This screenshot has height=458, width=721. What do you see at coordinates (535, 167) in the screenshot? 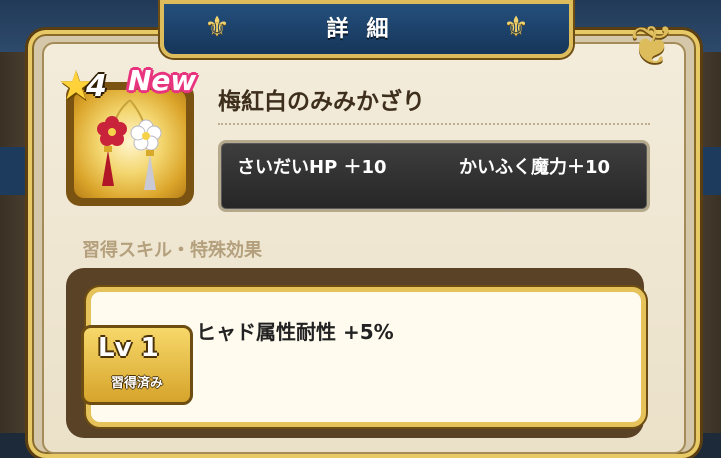
I see `stat-healing-magic: かいふく魔力＋10` at bounding box center [535, 167].